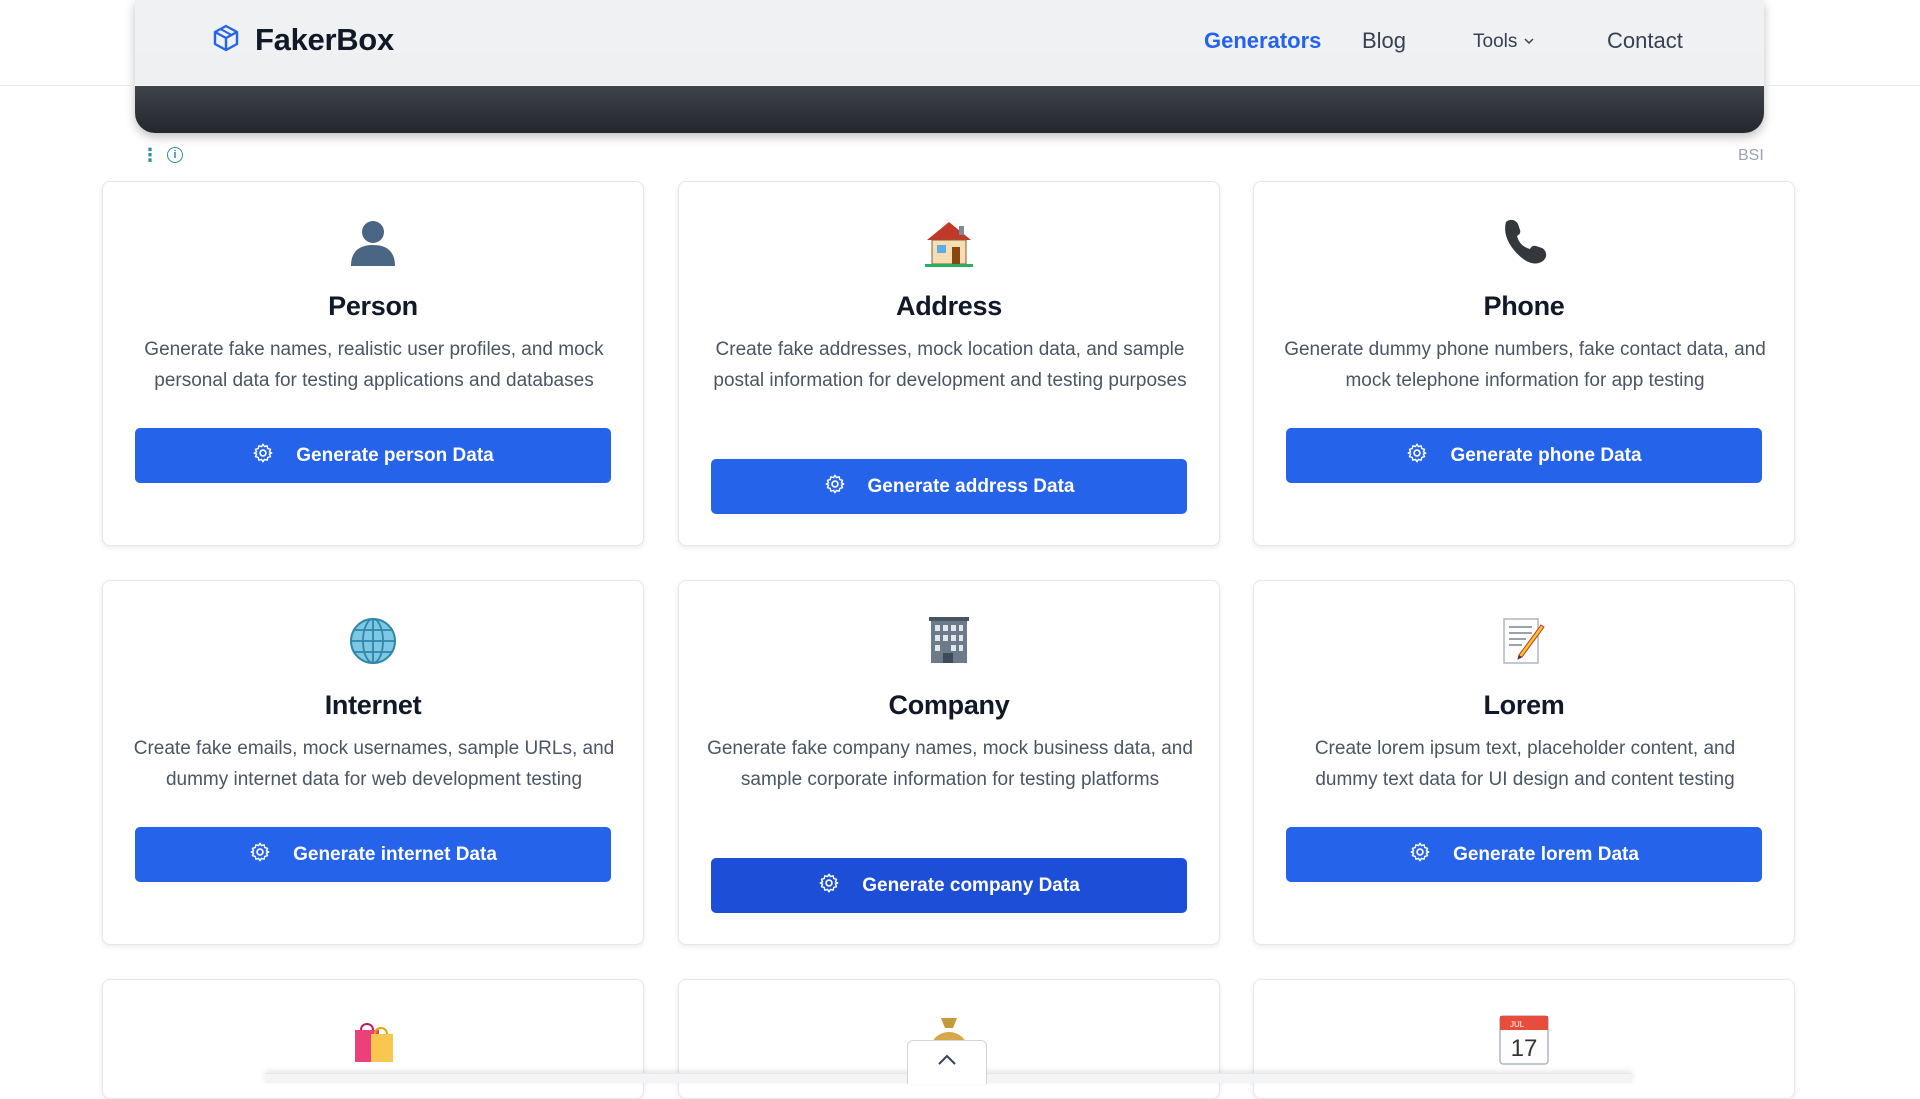  I want to click on calendar-month: JUL, so click(1517, 1024).